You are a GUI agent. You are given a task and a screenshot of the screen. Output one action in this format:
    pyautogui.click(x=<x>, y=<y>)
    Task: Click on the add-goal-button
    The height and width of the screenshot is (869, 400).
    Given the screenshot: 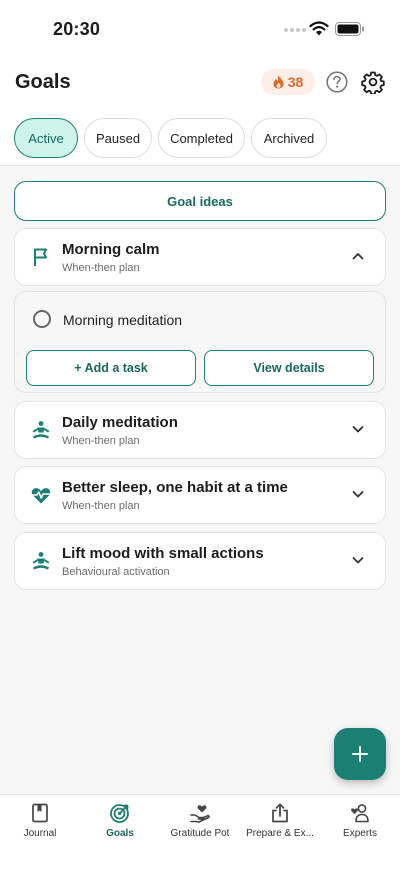 What is the action you would take?
    pyautogui.click(x=360, y=754)
    